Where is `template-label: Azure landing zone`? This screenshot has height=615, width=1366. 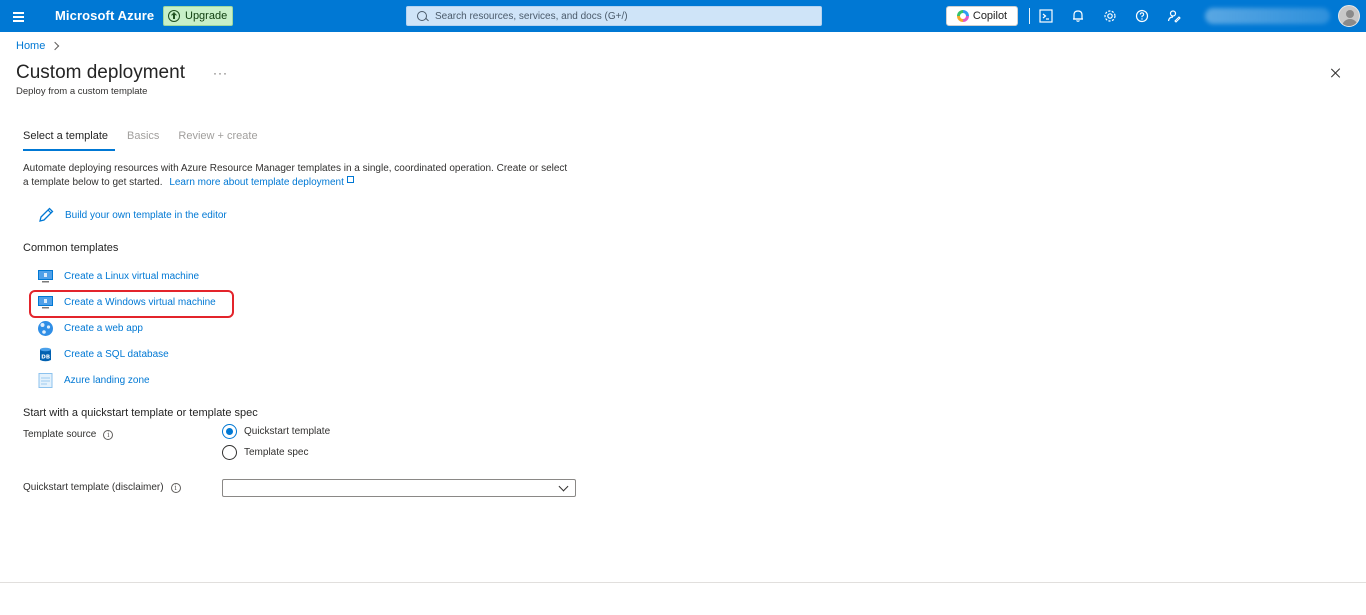 template-label: Azure landing zone is located at coordinates (107, 380).